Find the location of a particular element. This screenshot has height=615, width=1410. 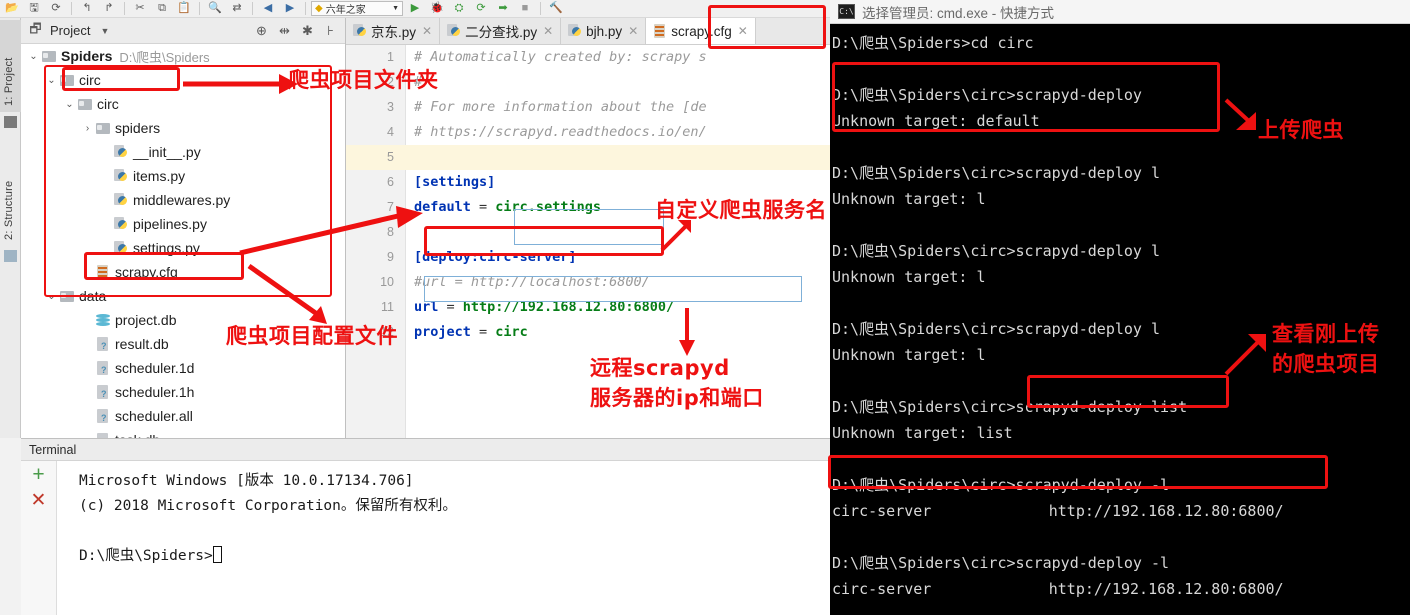

cmd-line: circ-server http://192.168.12.80:6800/ is located at coordinates (1058, 589).